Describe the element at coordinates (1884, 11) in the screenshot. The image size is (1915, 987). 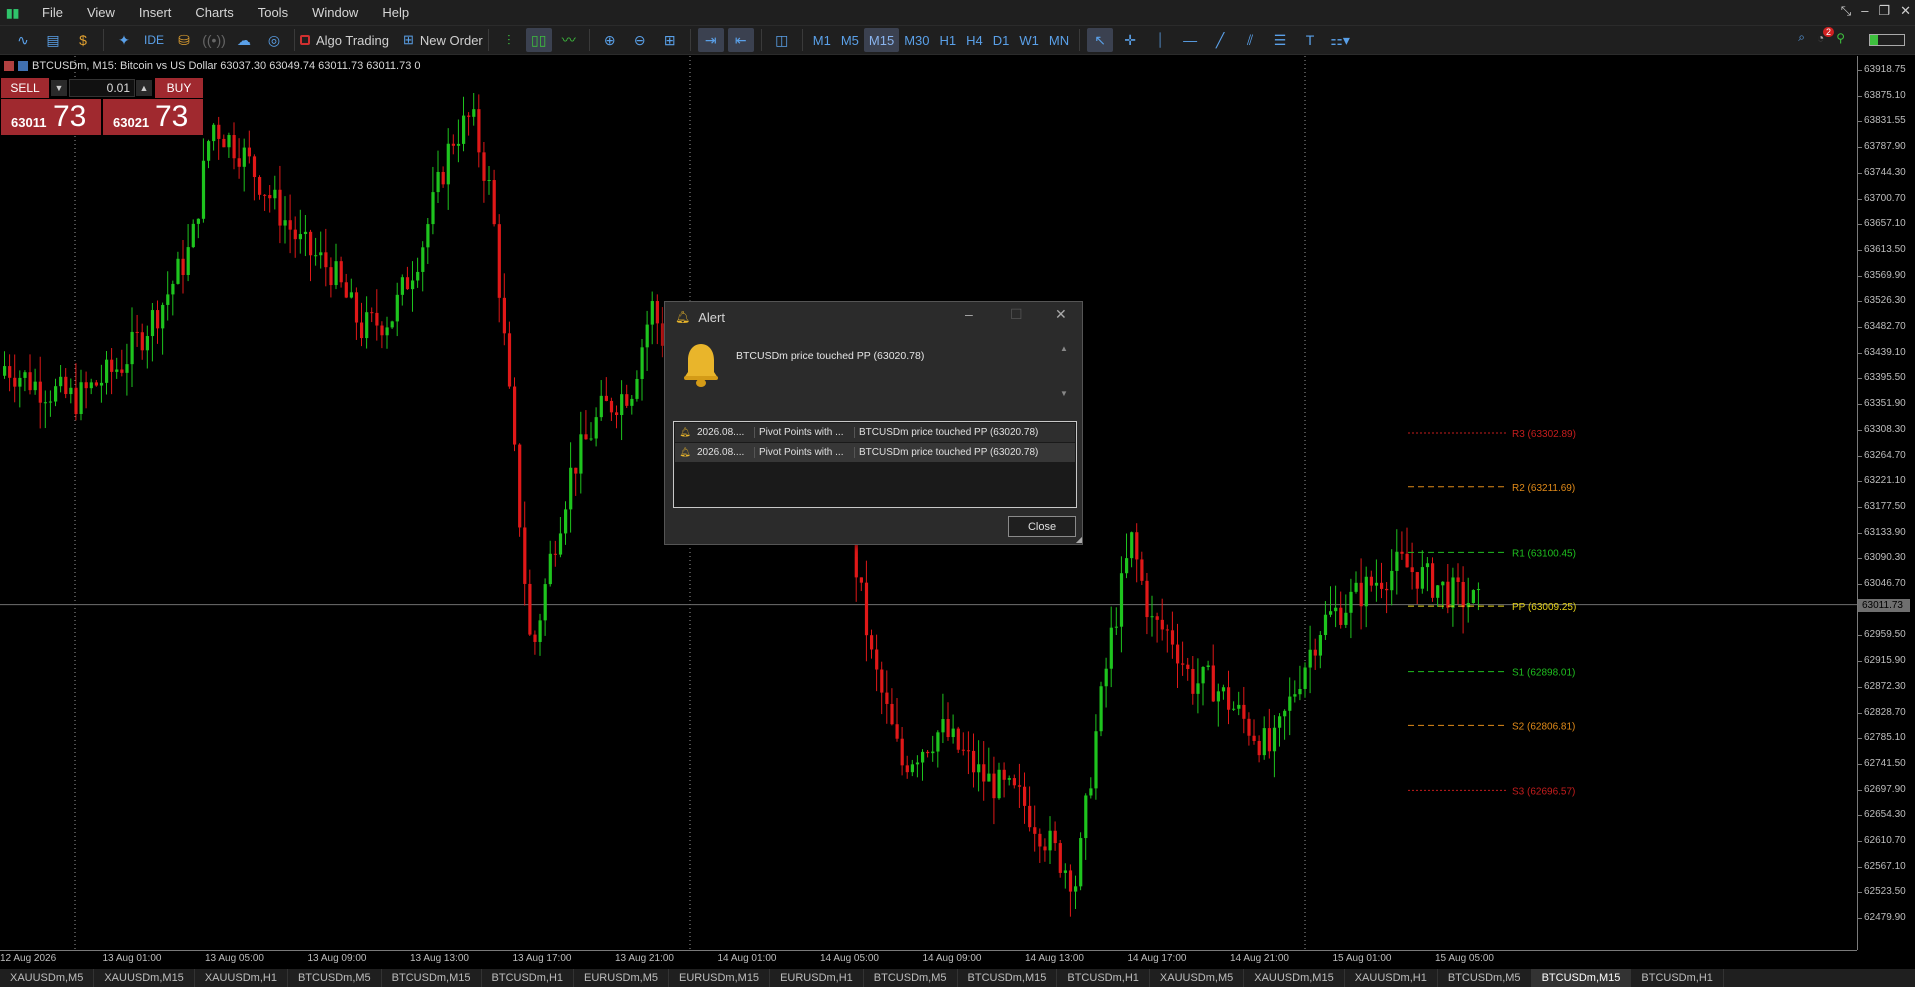
I see `restore-icon: ❐` at that location.